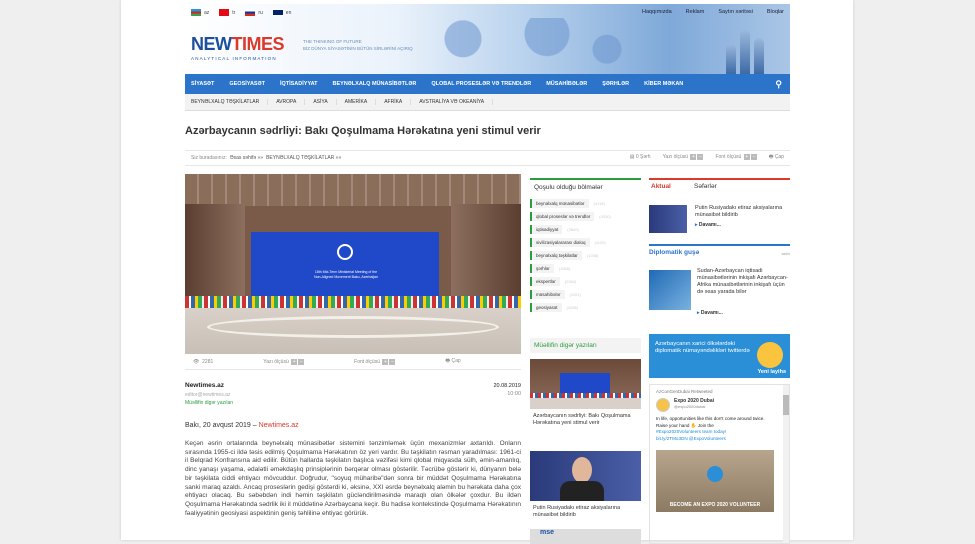 The image size is (975, 544). What do you see at coordinates (735, 12) in the screenshot?
I see `top-link-sitemap: Saytın xəritəsi` at bounding box center [735, 12].